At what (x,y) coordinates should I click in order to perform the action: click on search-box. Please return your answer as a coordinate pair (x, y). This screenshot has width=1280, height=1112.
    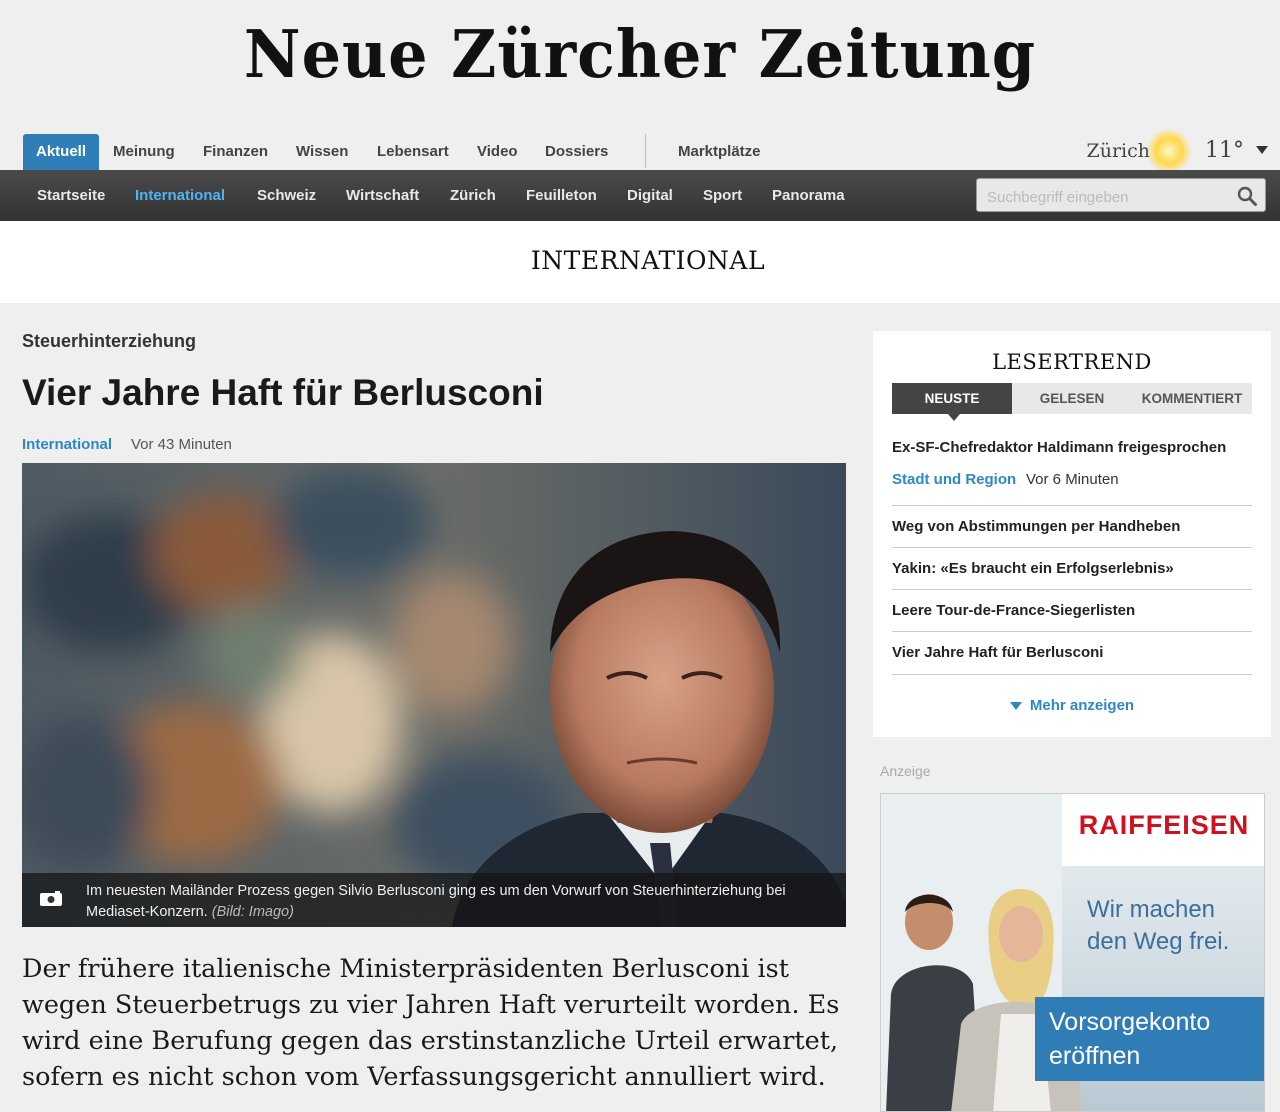
    Looking at the image, I should click on (1121, 195).